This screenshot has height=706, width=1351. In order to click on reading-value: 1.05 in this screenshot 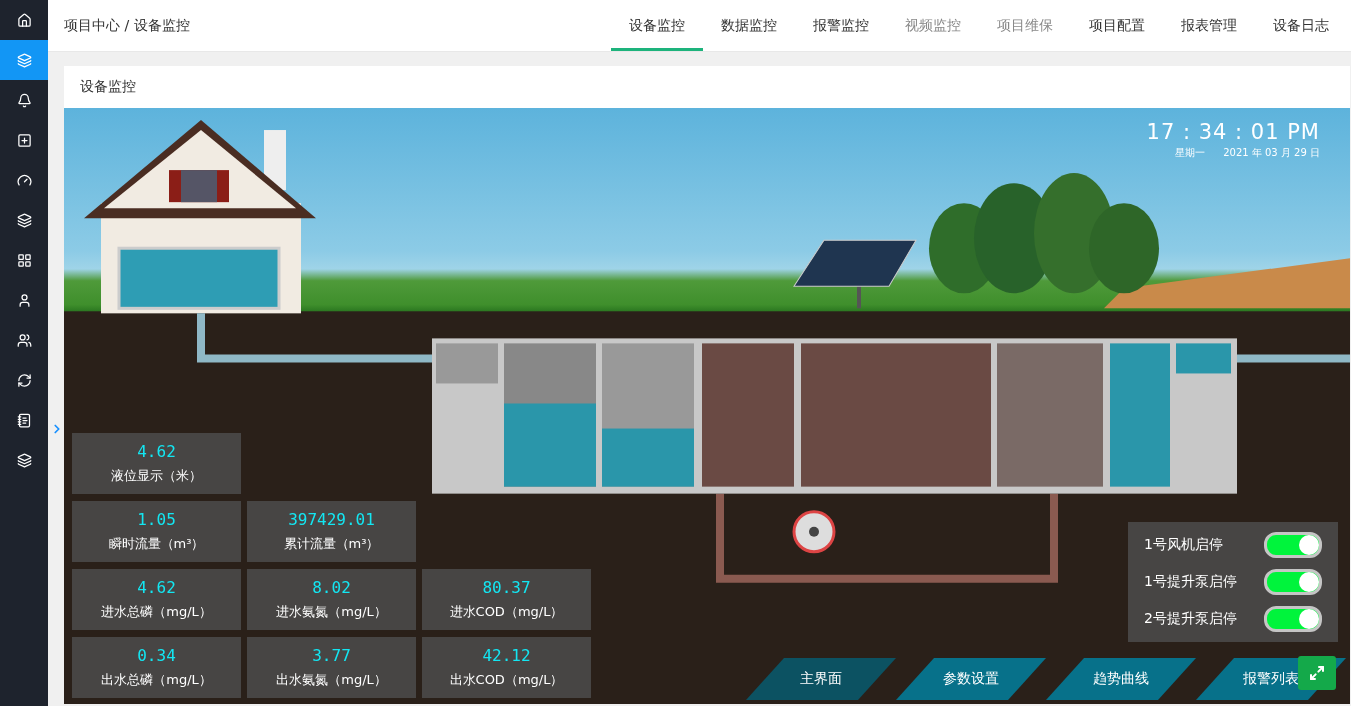, I will do `click(156, 519)`.